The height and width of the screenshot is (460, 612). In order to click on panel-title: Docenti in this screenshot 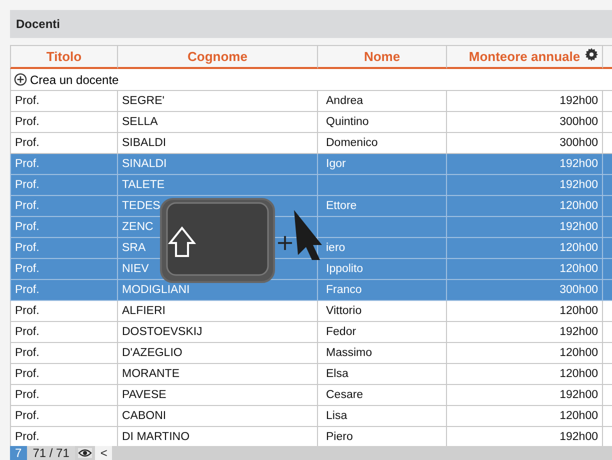, I will do `click(311, 24)`.